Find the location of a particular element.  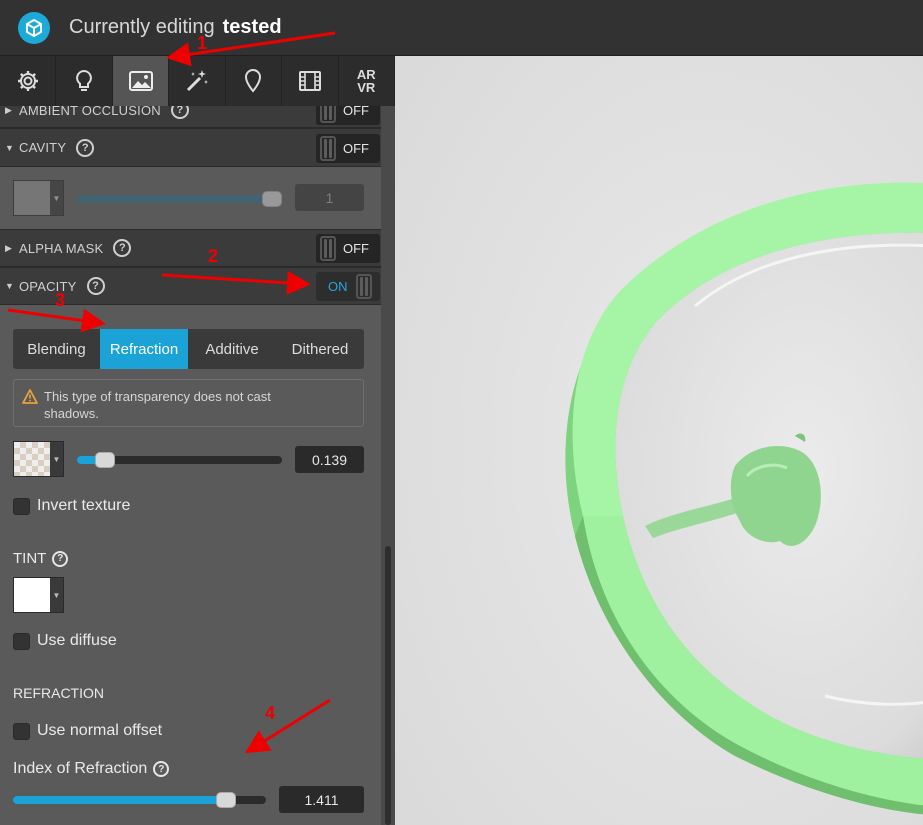

invert-texture-checkbox: Invert texture is located at coordinates (71, 506).